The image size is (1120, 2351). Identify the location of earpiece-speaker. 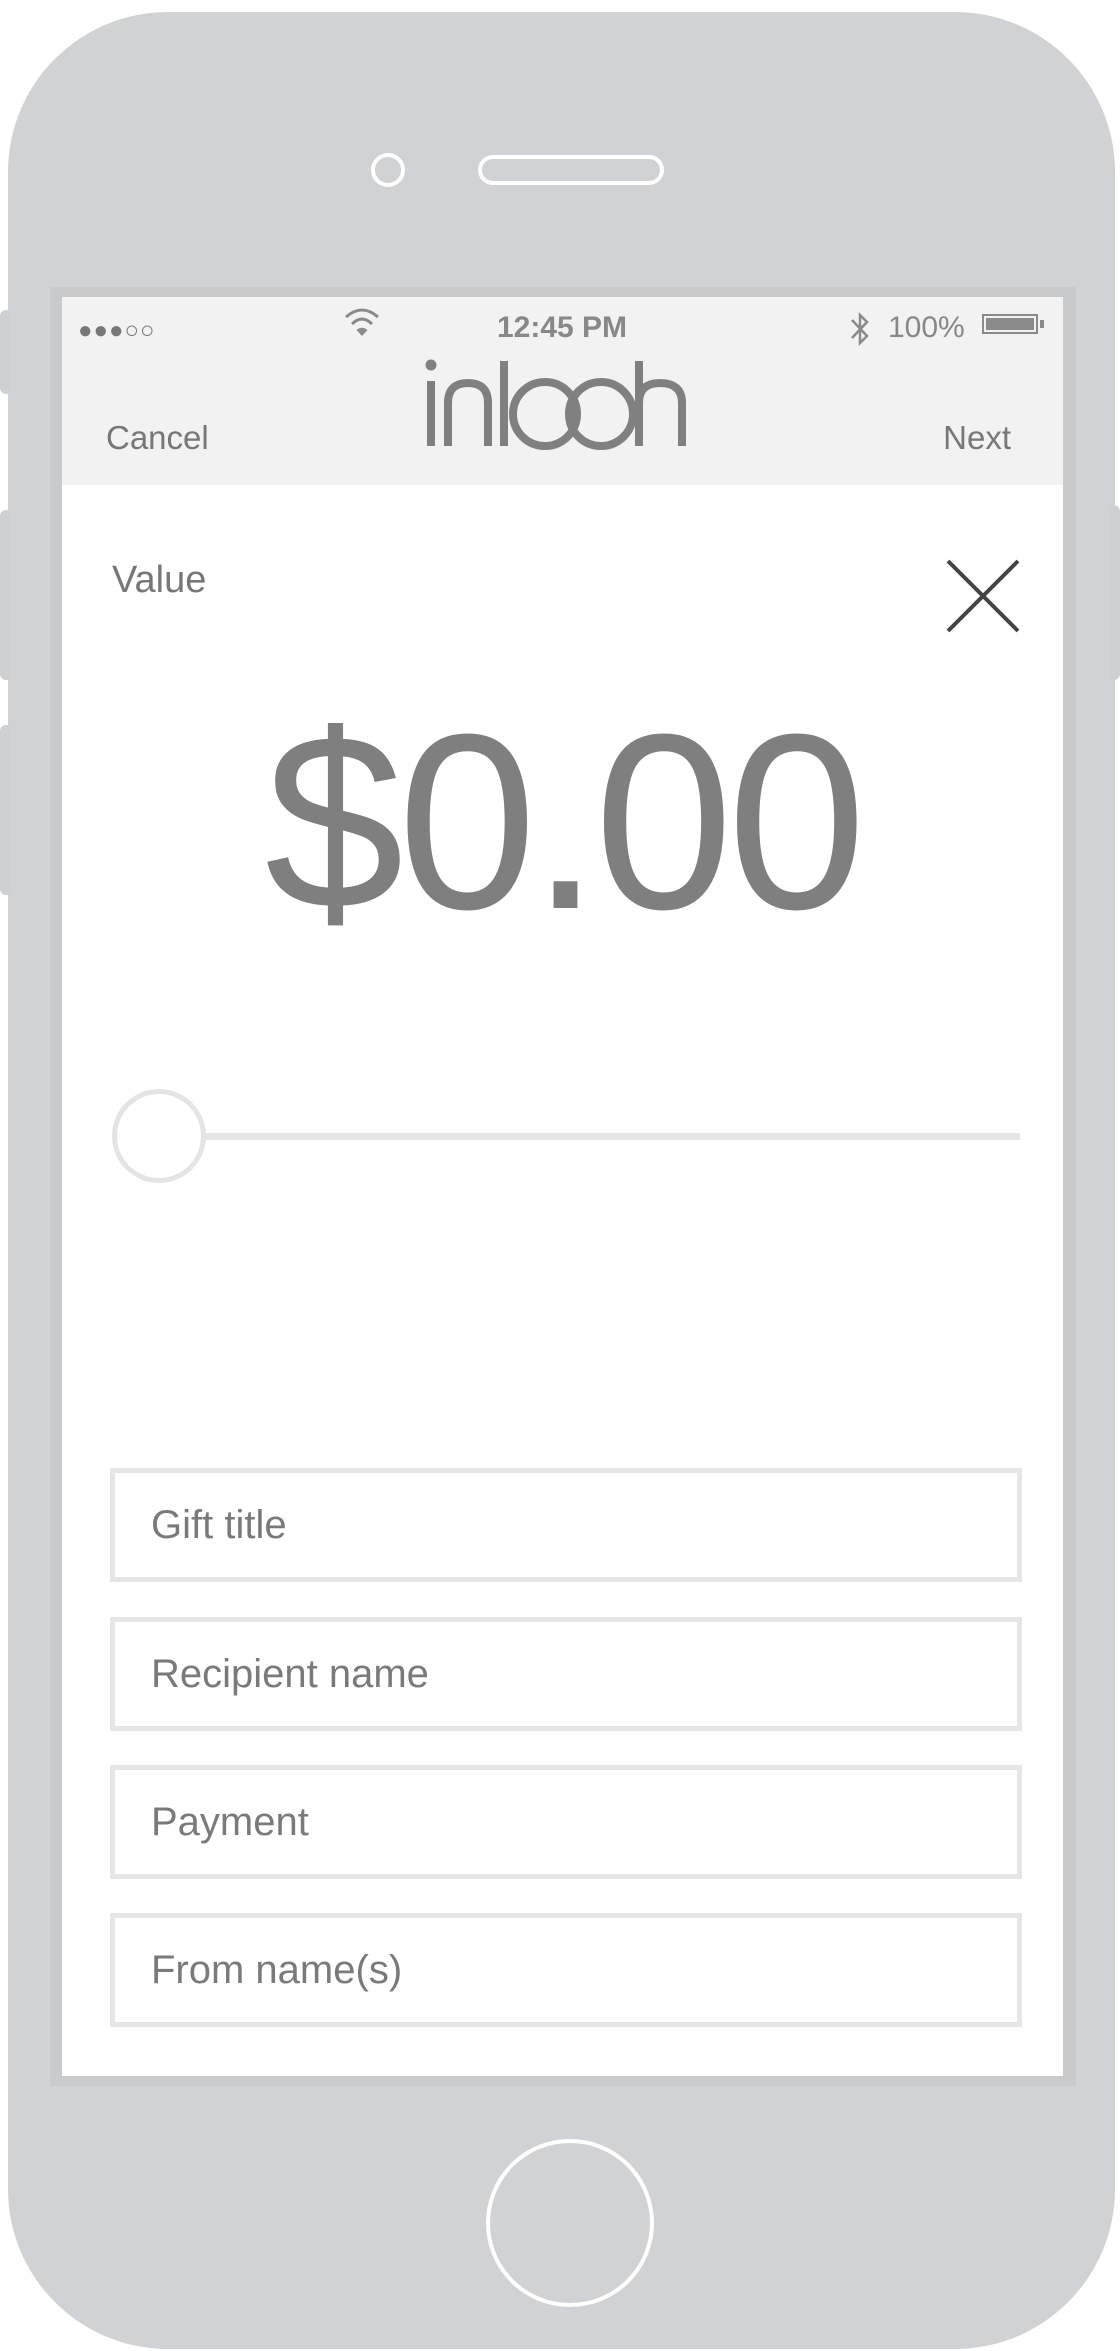
(571, 170).